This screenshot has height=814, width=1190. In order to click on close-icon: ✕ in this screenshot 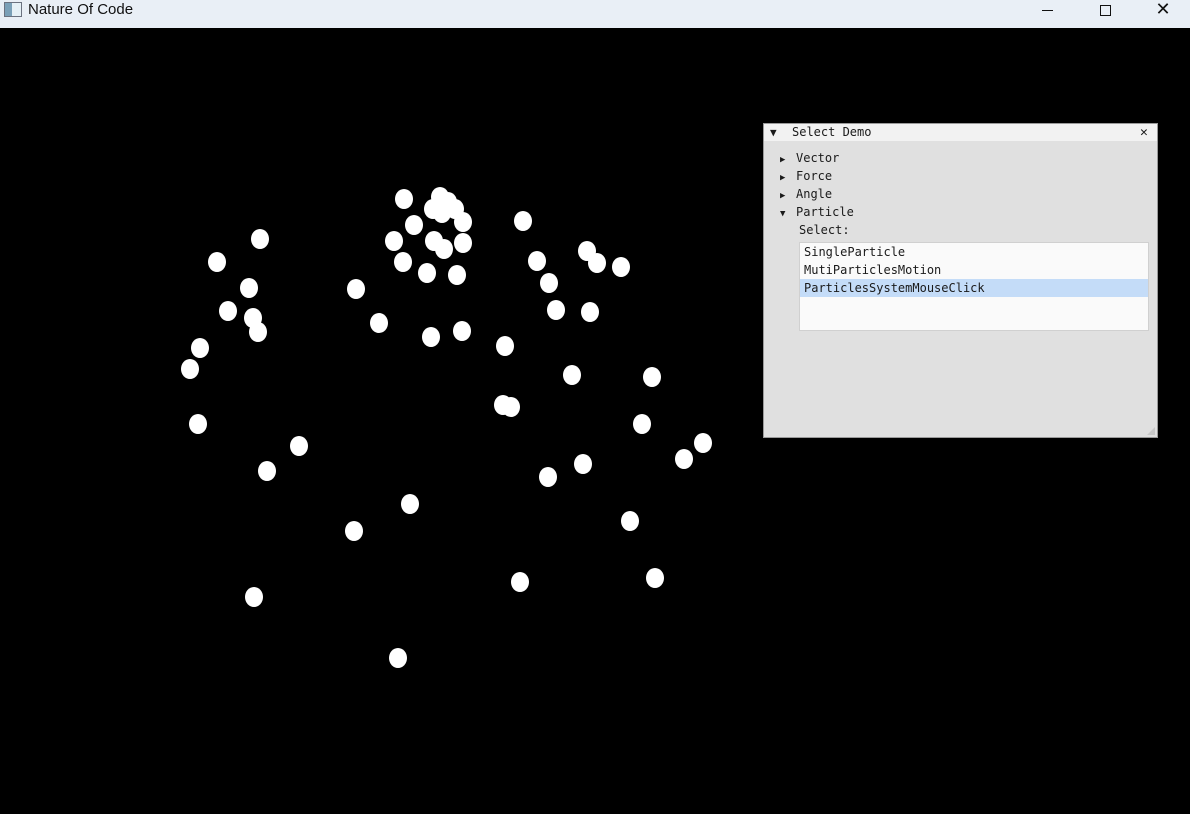, I will do `click(1163, 10)`.